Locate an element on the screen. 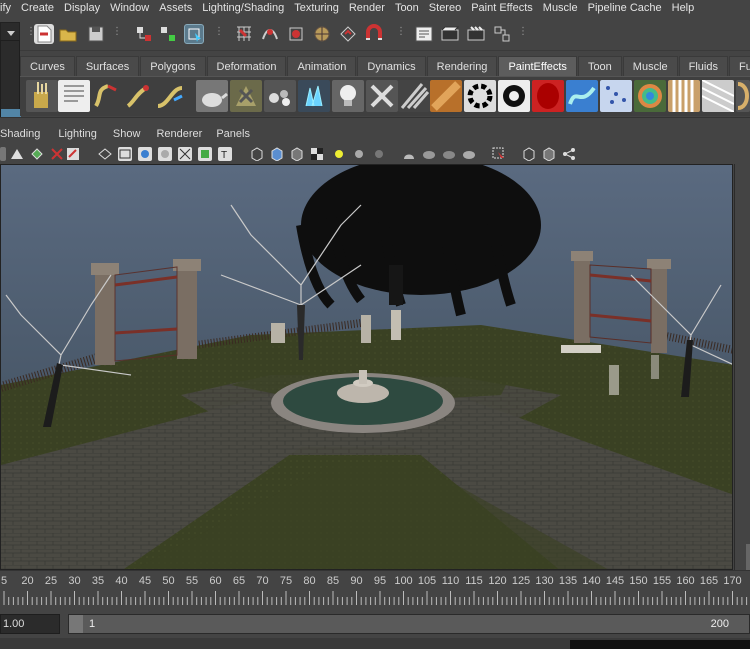 The width and height of the screenshot is (750, 649). xray-joints-icon is located at coordinates (449, 154).